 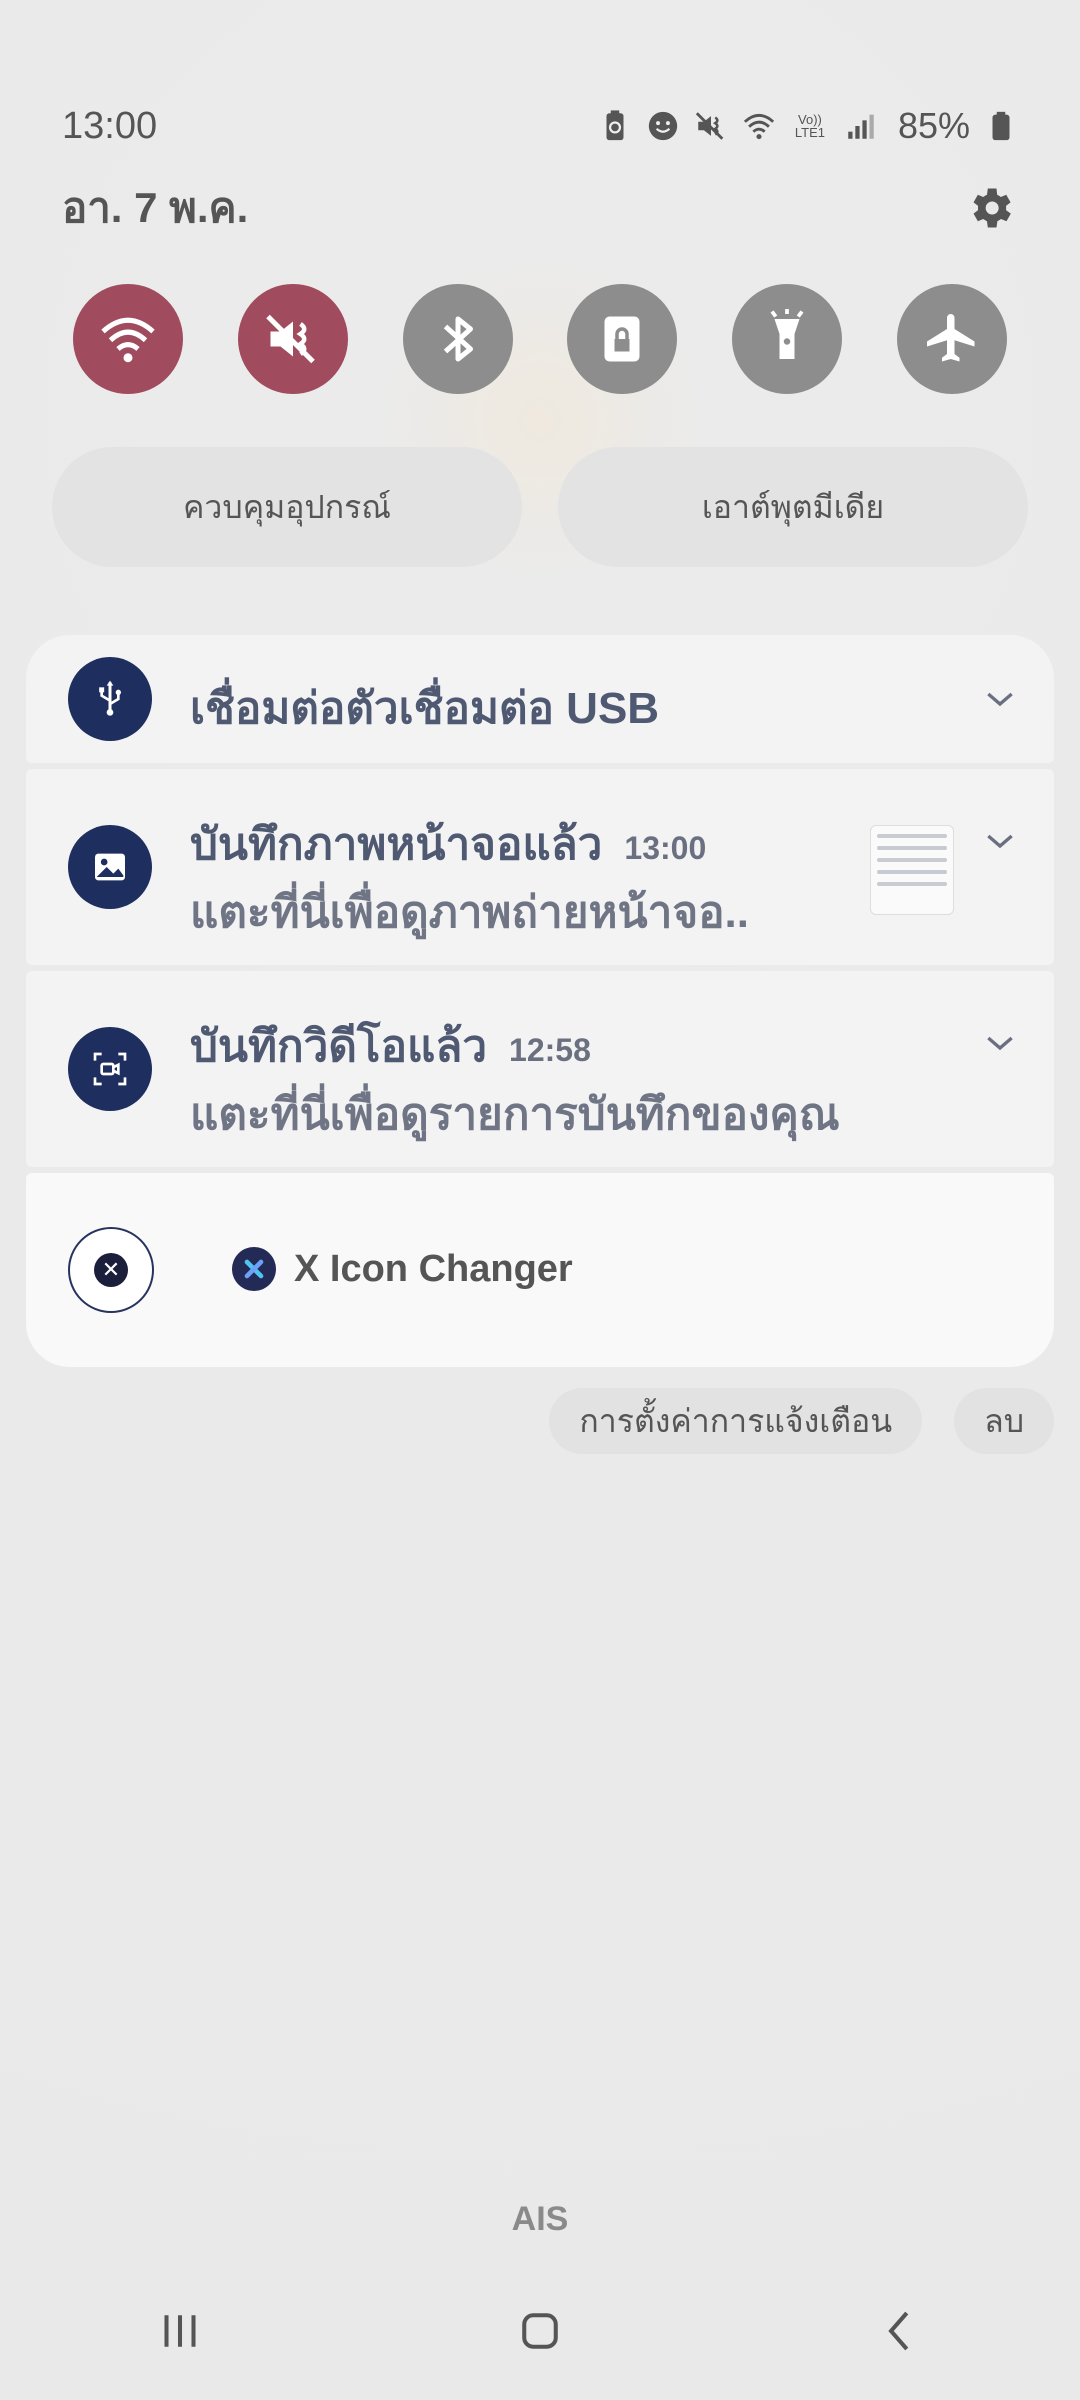 I want to click on bluetooth-icon, so click(x=458, y=339).